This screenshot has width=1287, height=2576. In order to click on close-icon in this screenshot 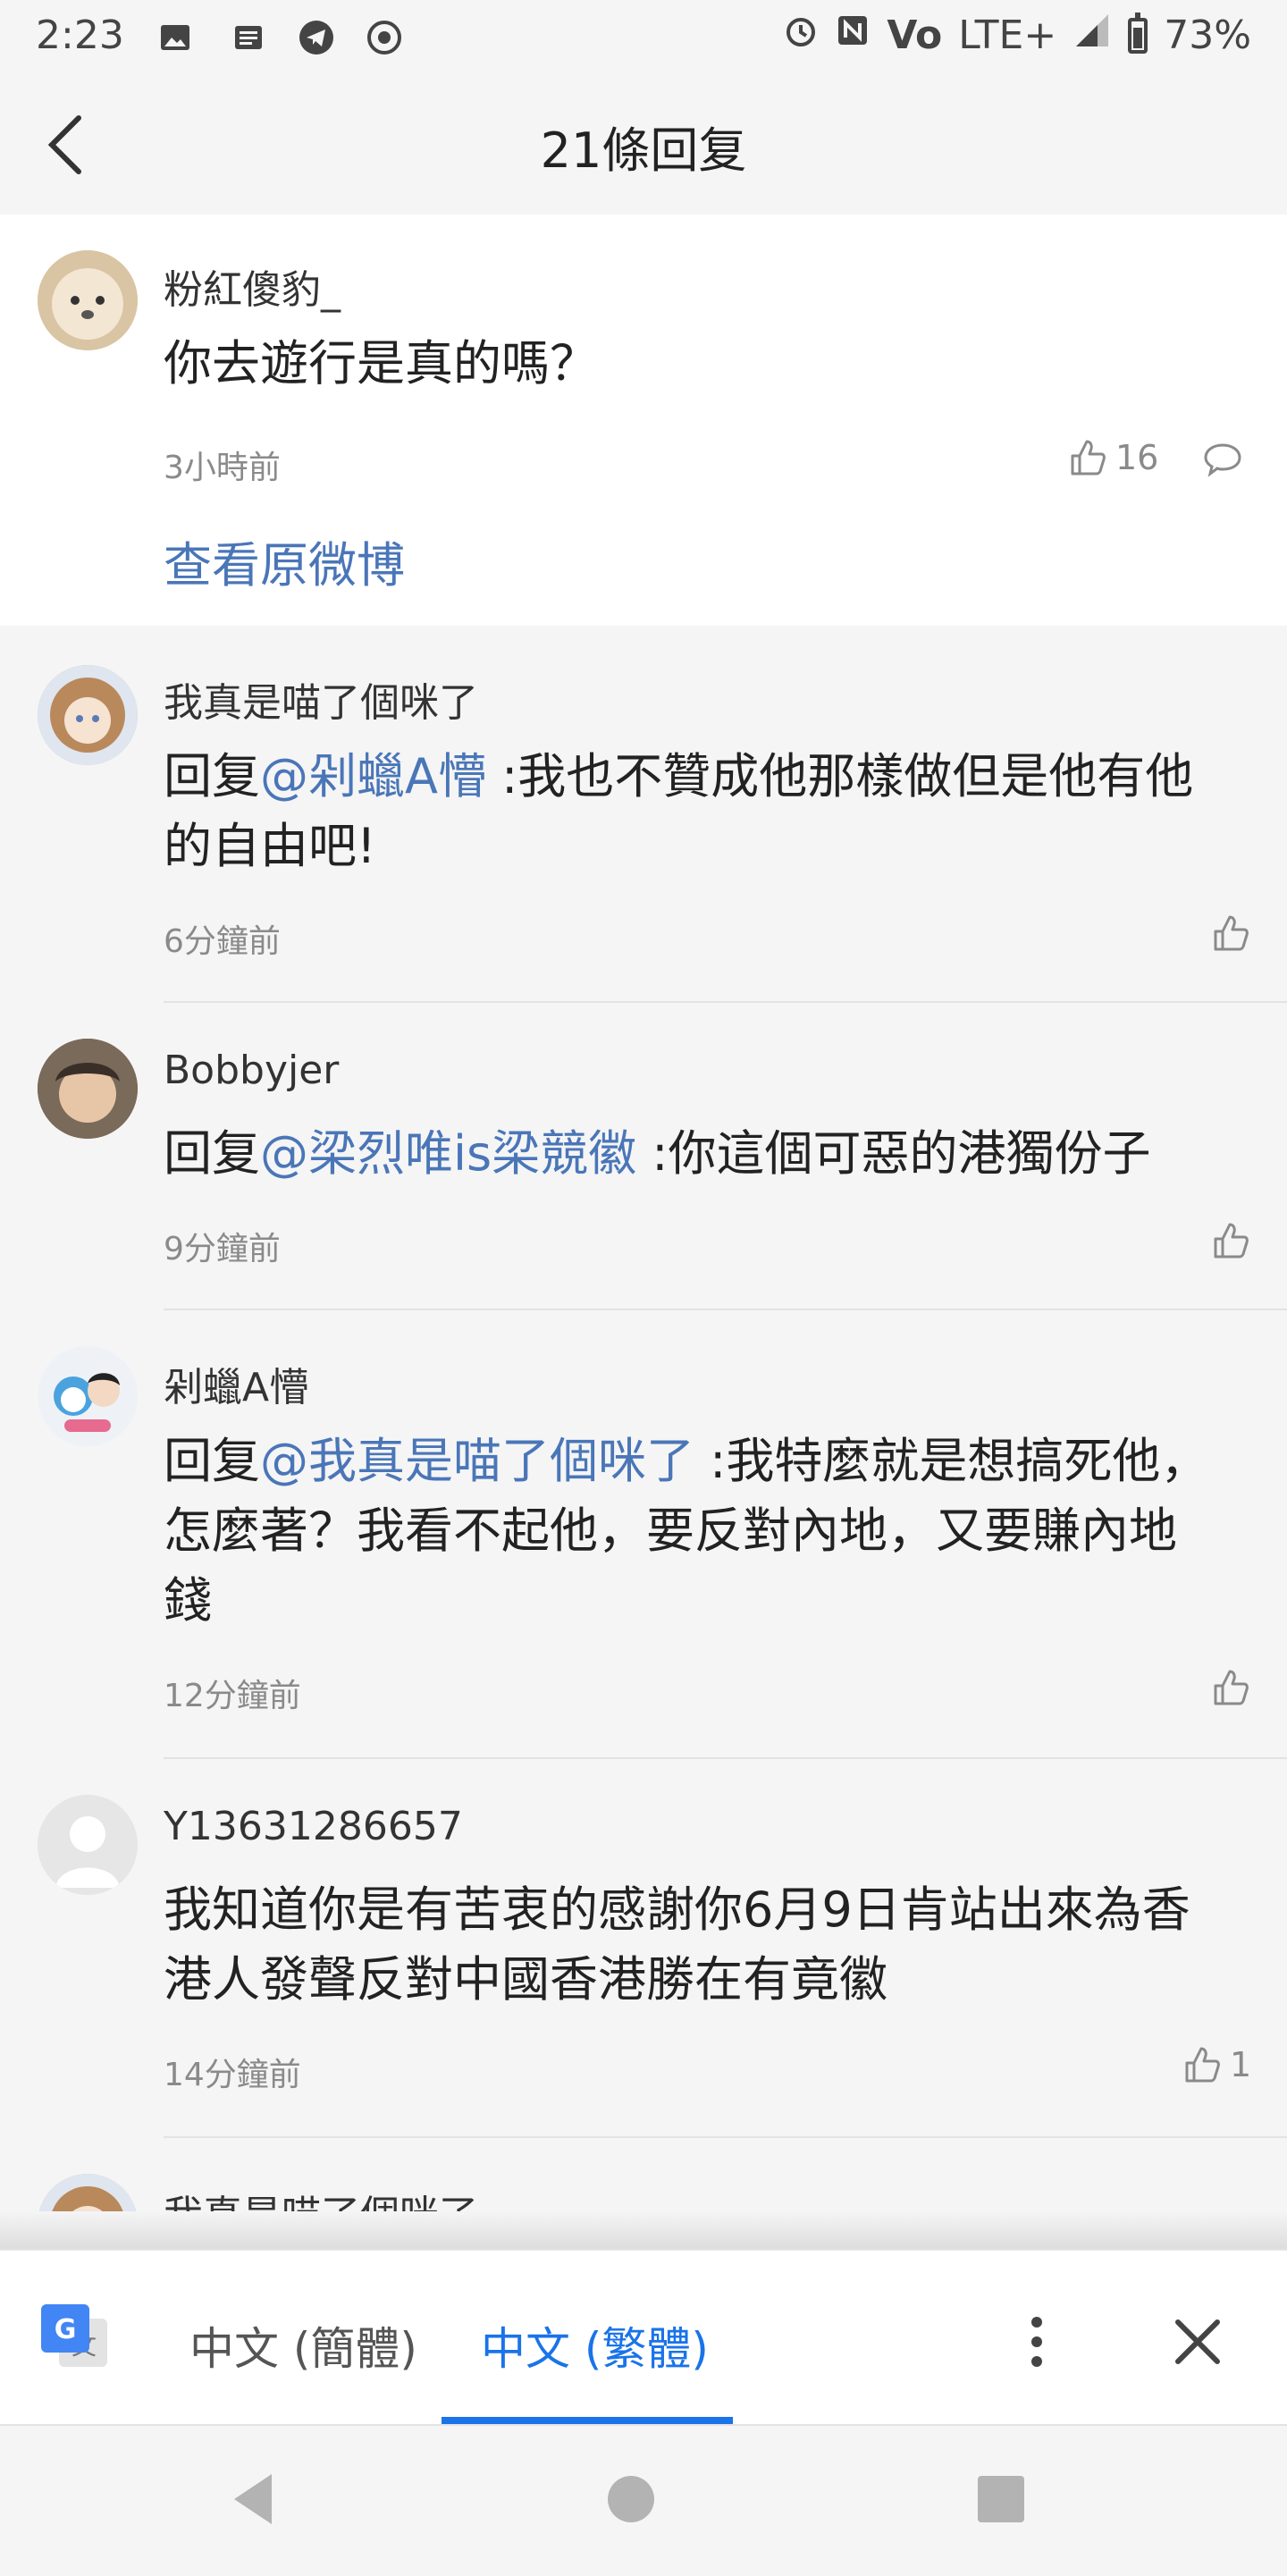, I will do `click(1198, 2341)`.